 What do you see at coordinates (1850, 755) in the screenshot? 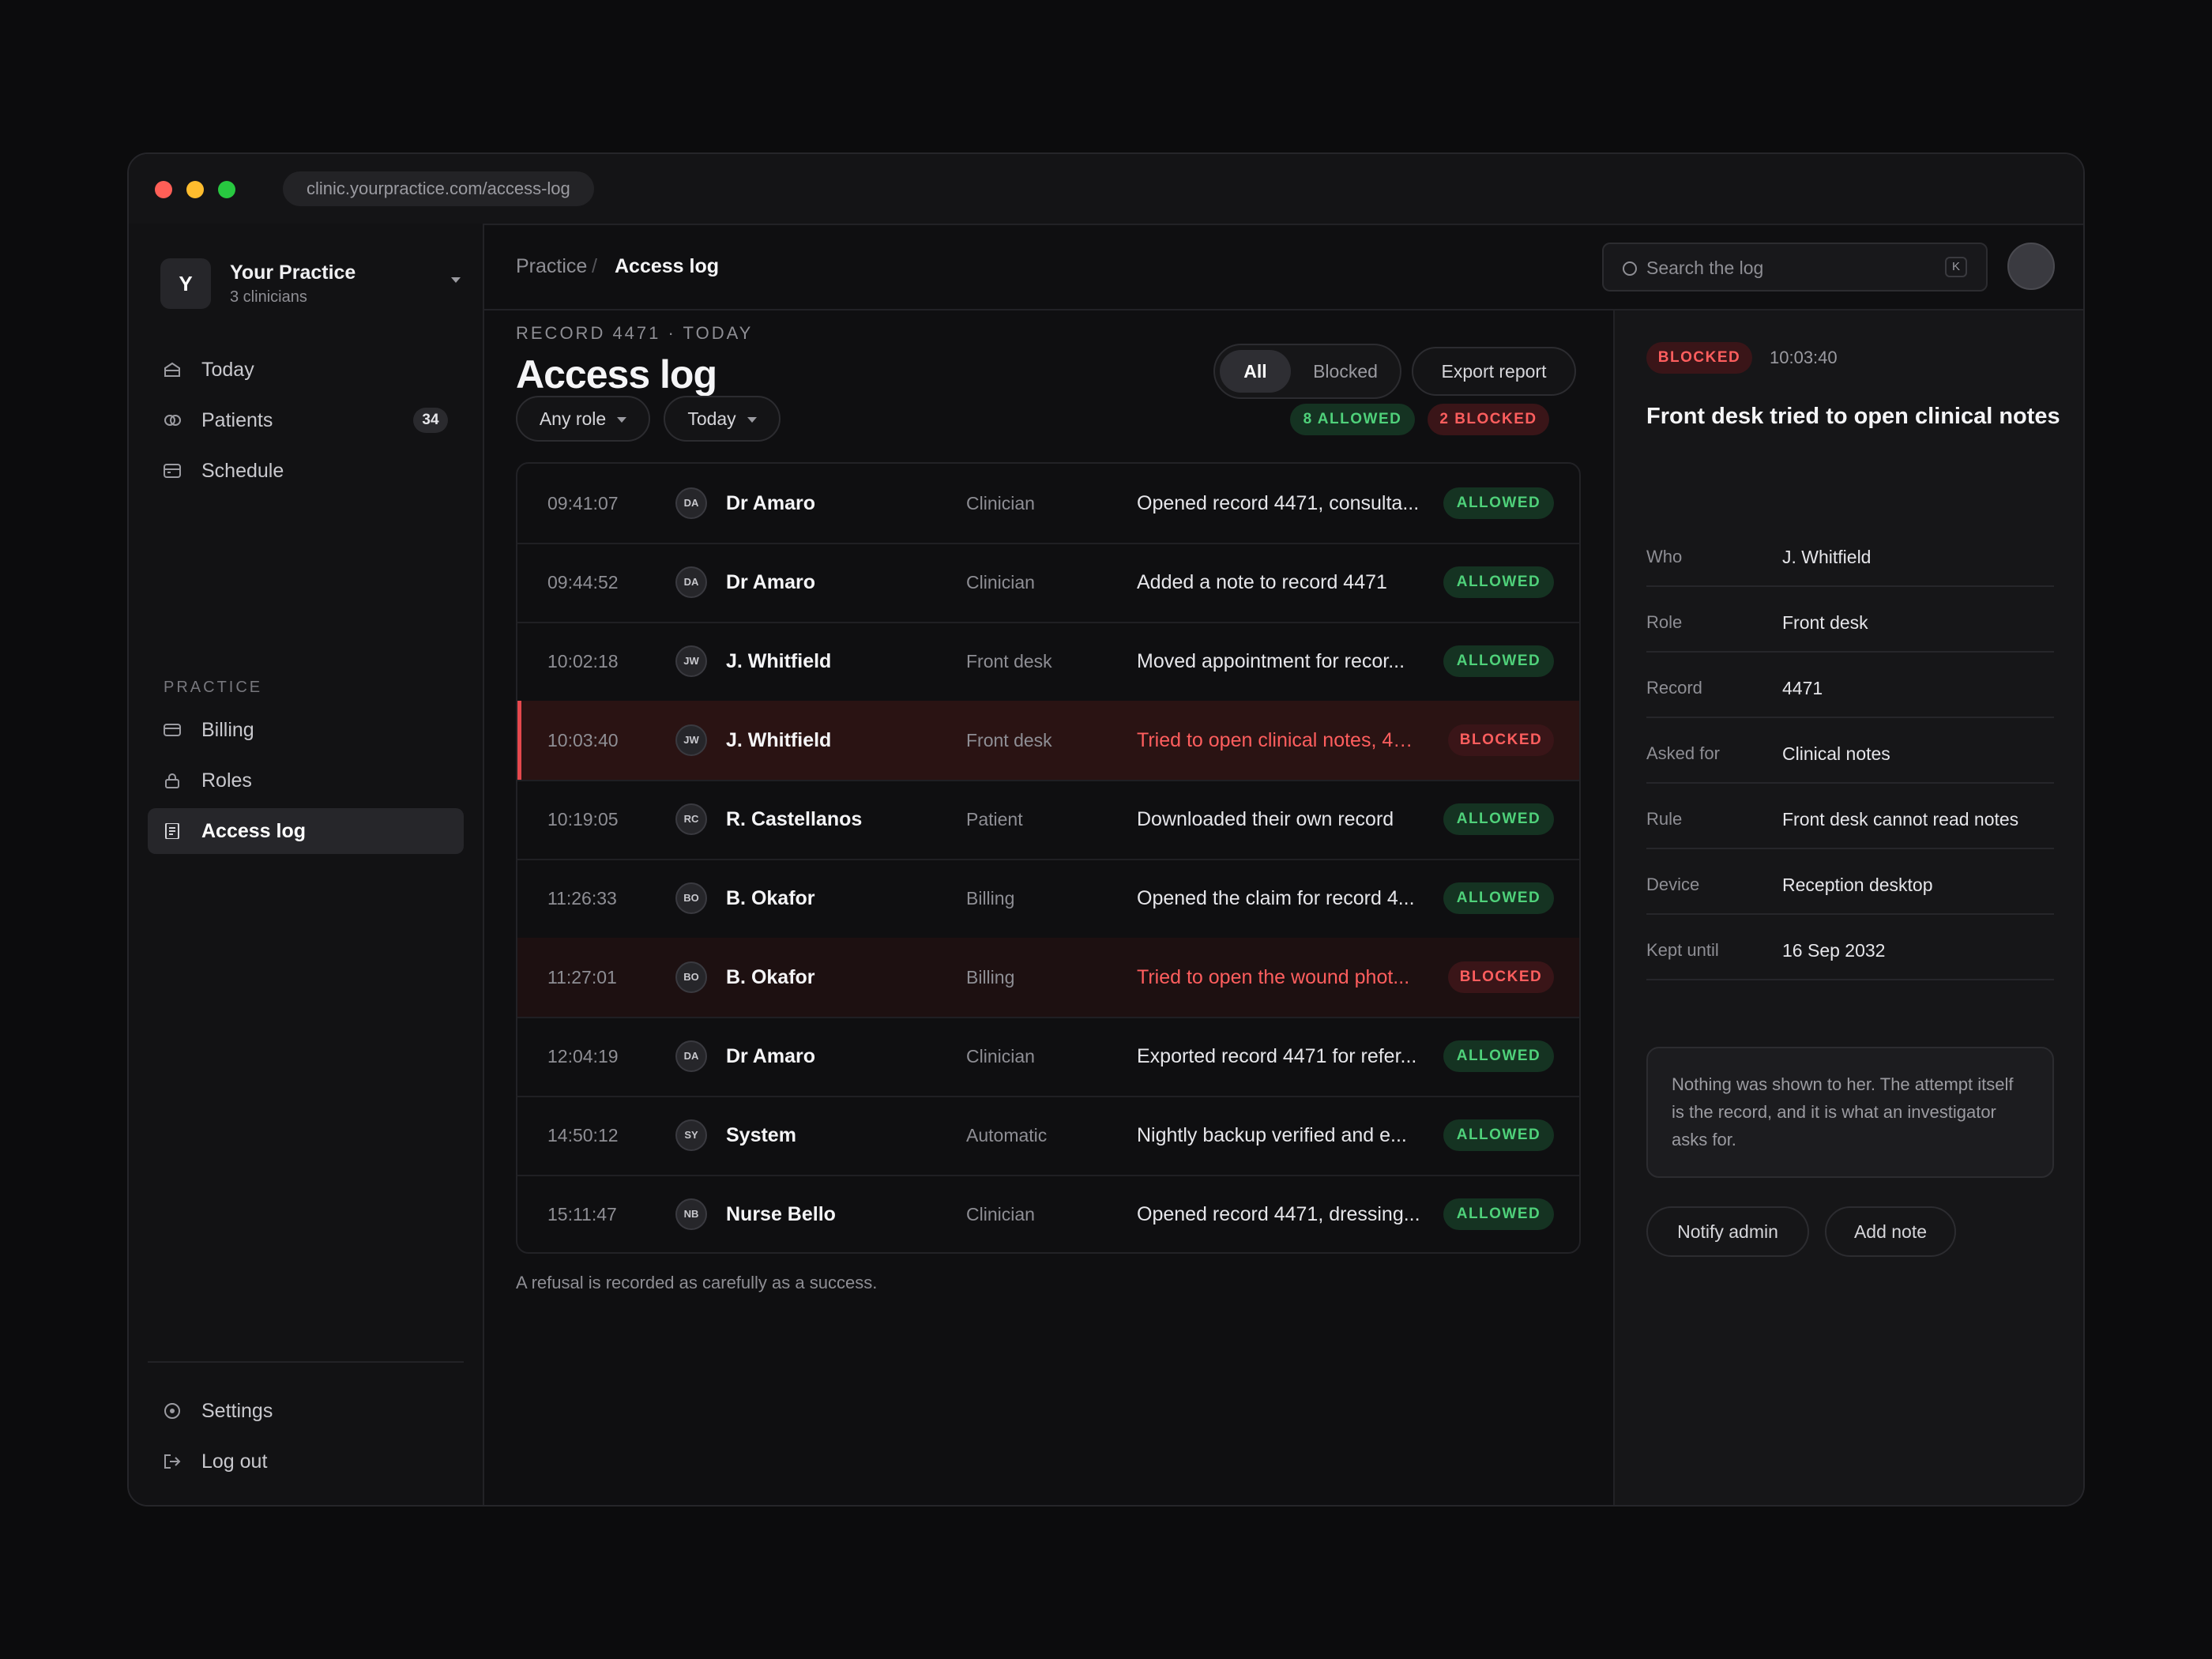
I see `detail-field: Asked for Clinical notes` at bounding box center [1850, 755].